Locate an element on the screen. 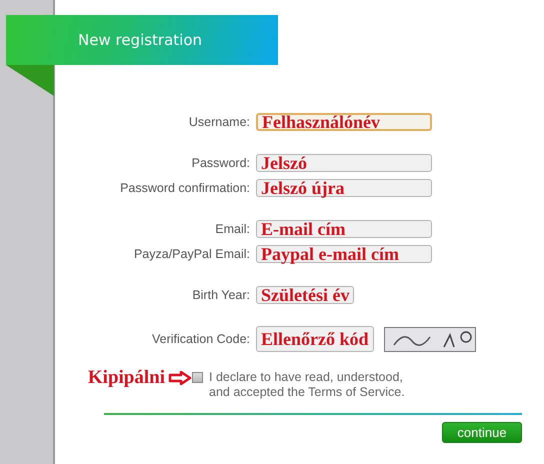 Image resolution: width=544 pixels, height=464 pixels. input-field: Paypal e-mail cím is located at coordinates (344, 254).